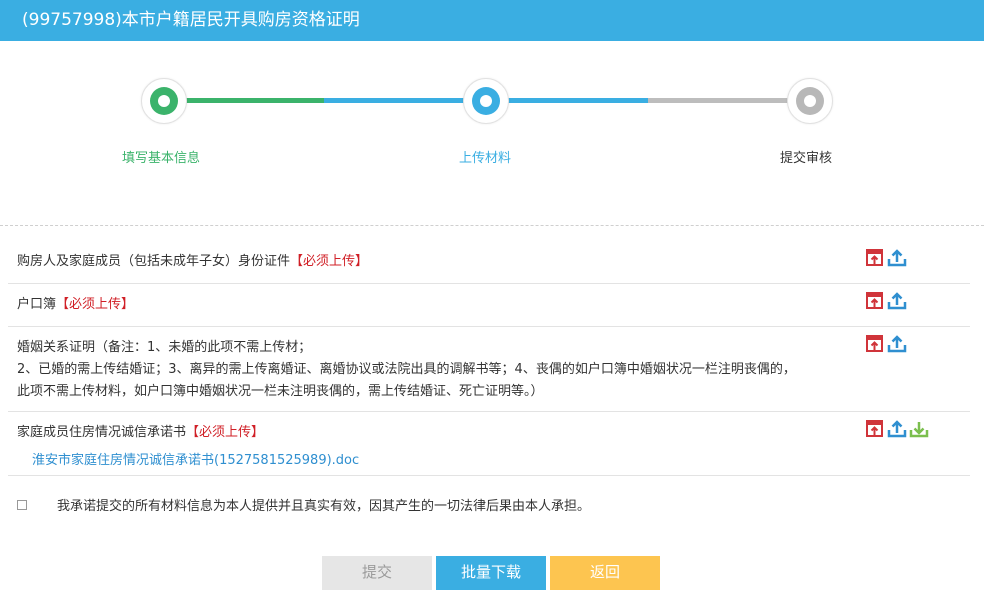 The image size is (984, 601). What do you see at coordinates (486, 101) in the screenshot?
I see `step-2-node` at bounding box center [486, 101].